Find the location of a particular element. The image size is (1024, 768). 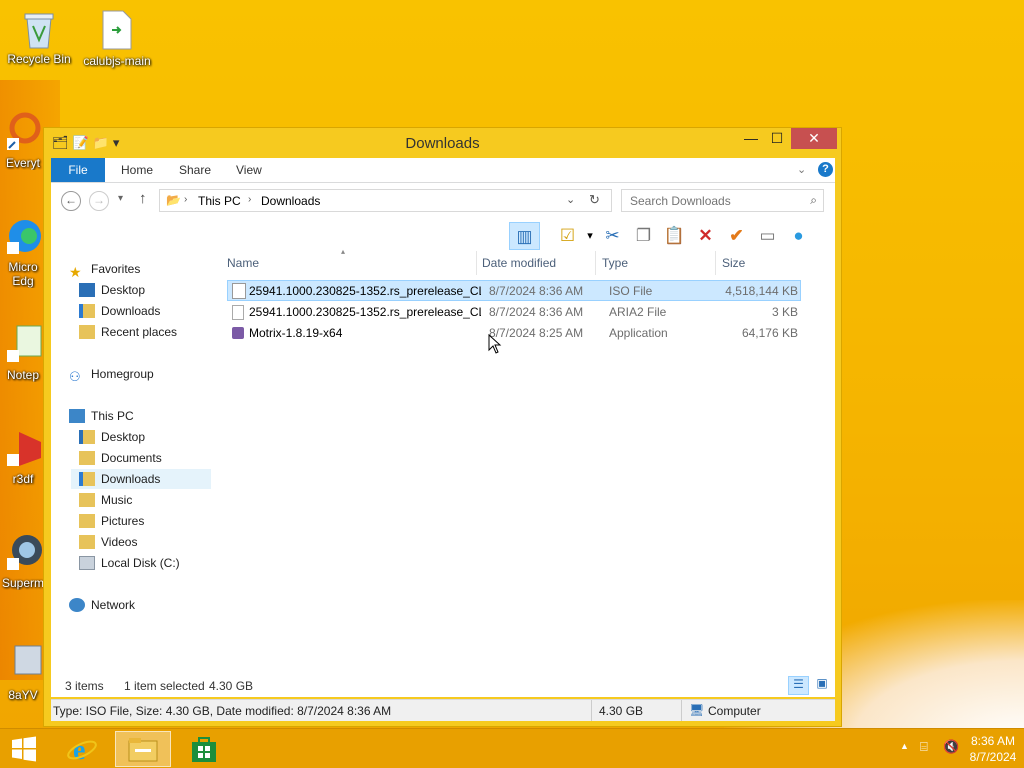

nav-network: Network is located at coordinates (102, 605).